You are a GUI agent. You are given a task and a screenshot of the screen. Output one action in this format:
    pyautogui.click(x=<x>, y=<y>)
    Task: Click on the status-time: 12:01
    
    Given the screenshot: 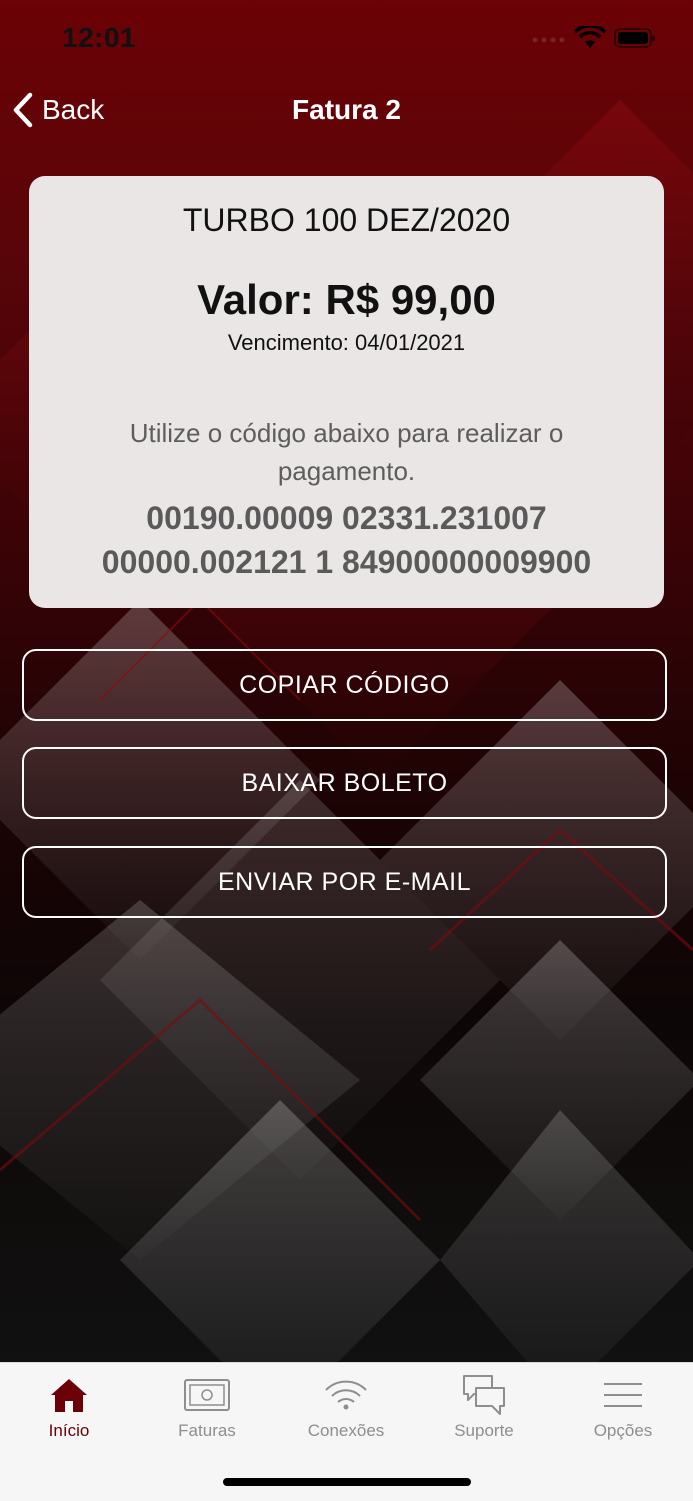 What is the action you would take?
    pyautogui.click(x=99, y=37)
    